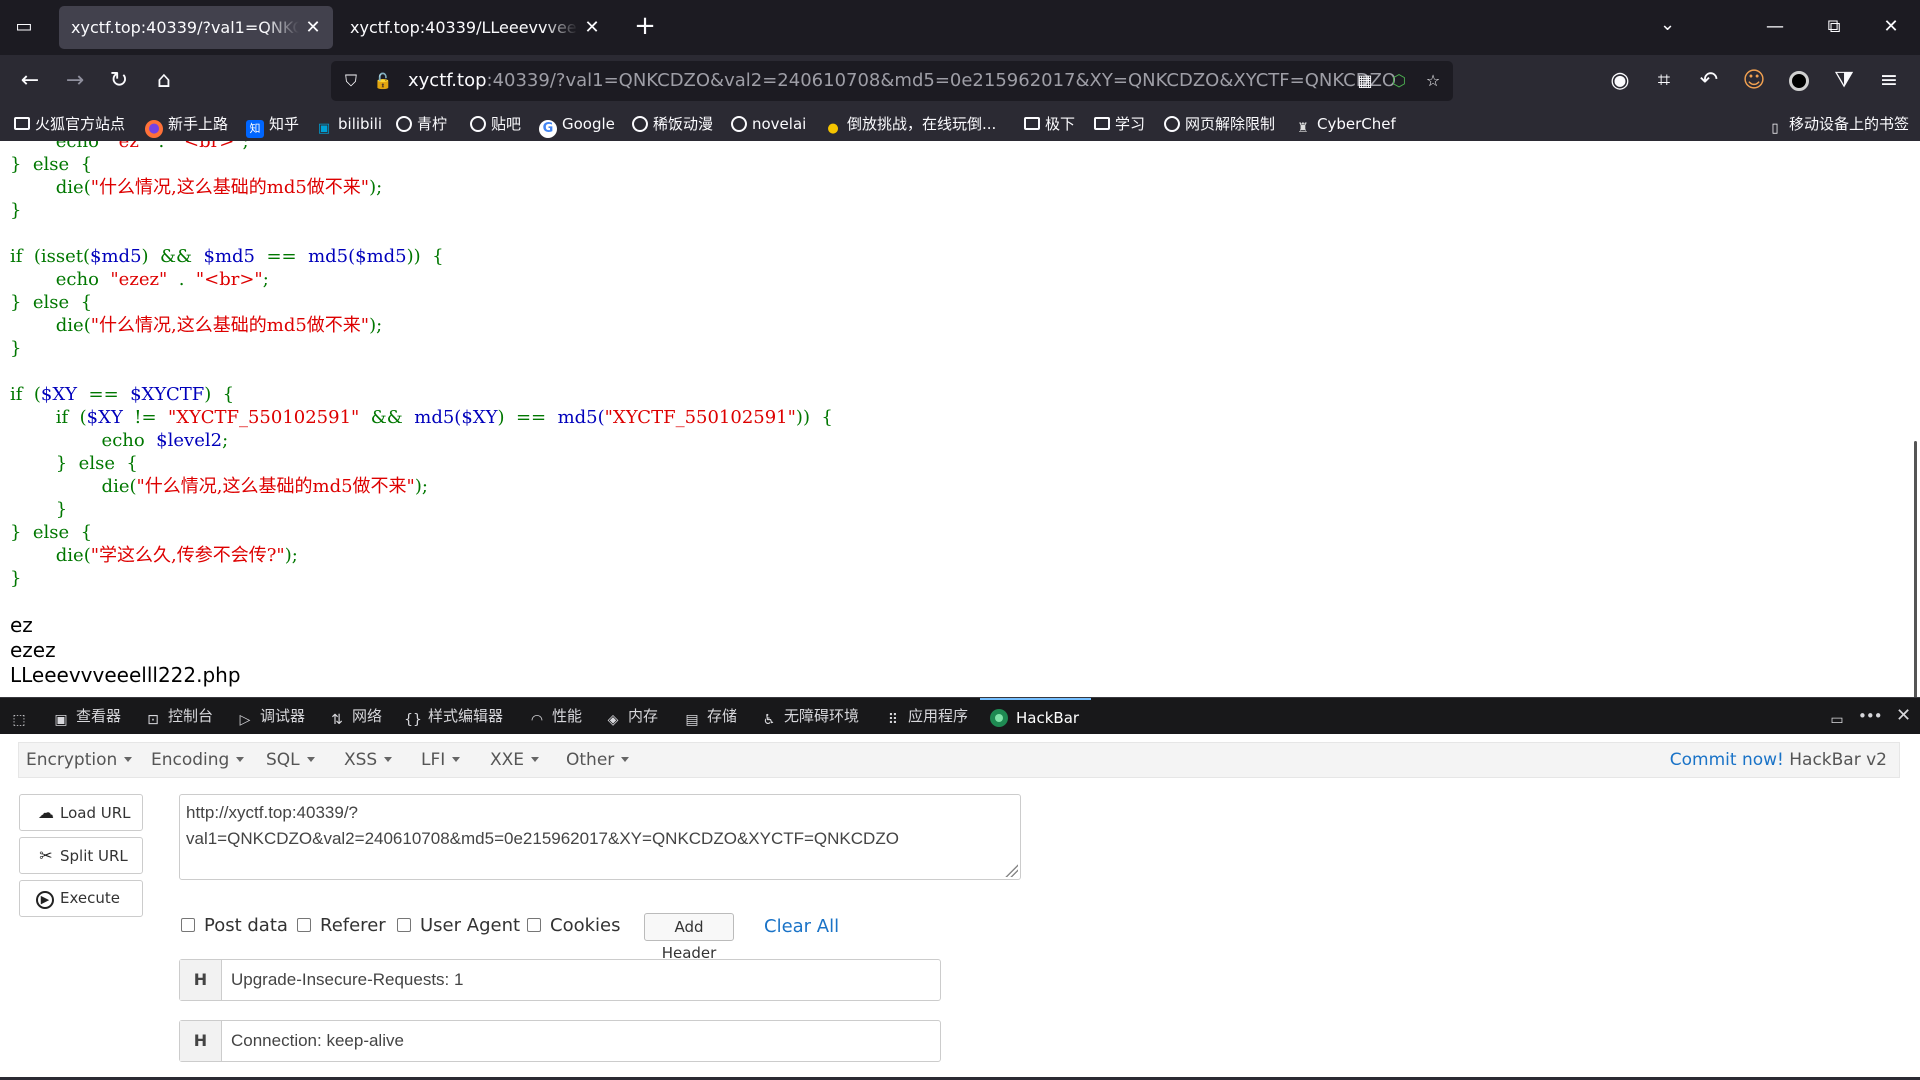  I want to click on clear-all-link: Clear All, so click(801, 927).